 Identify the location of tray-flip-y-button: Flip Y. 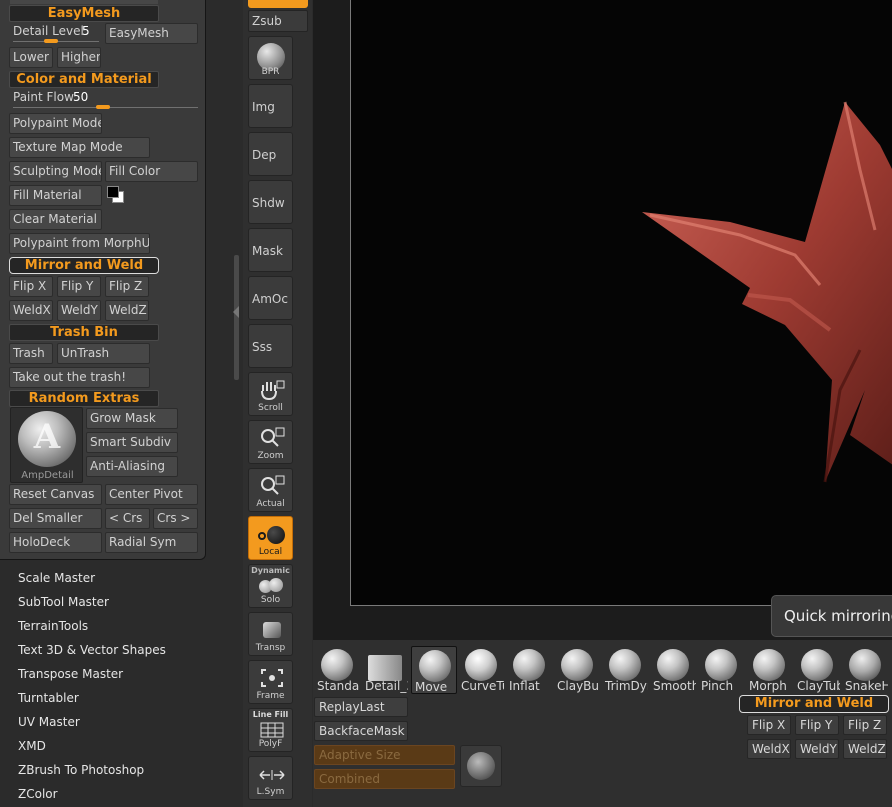
(817, 725).